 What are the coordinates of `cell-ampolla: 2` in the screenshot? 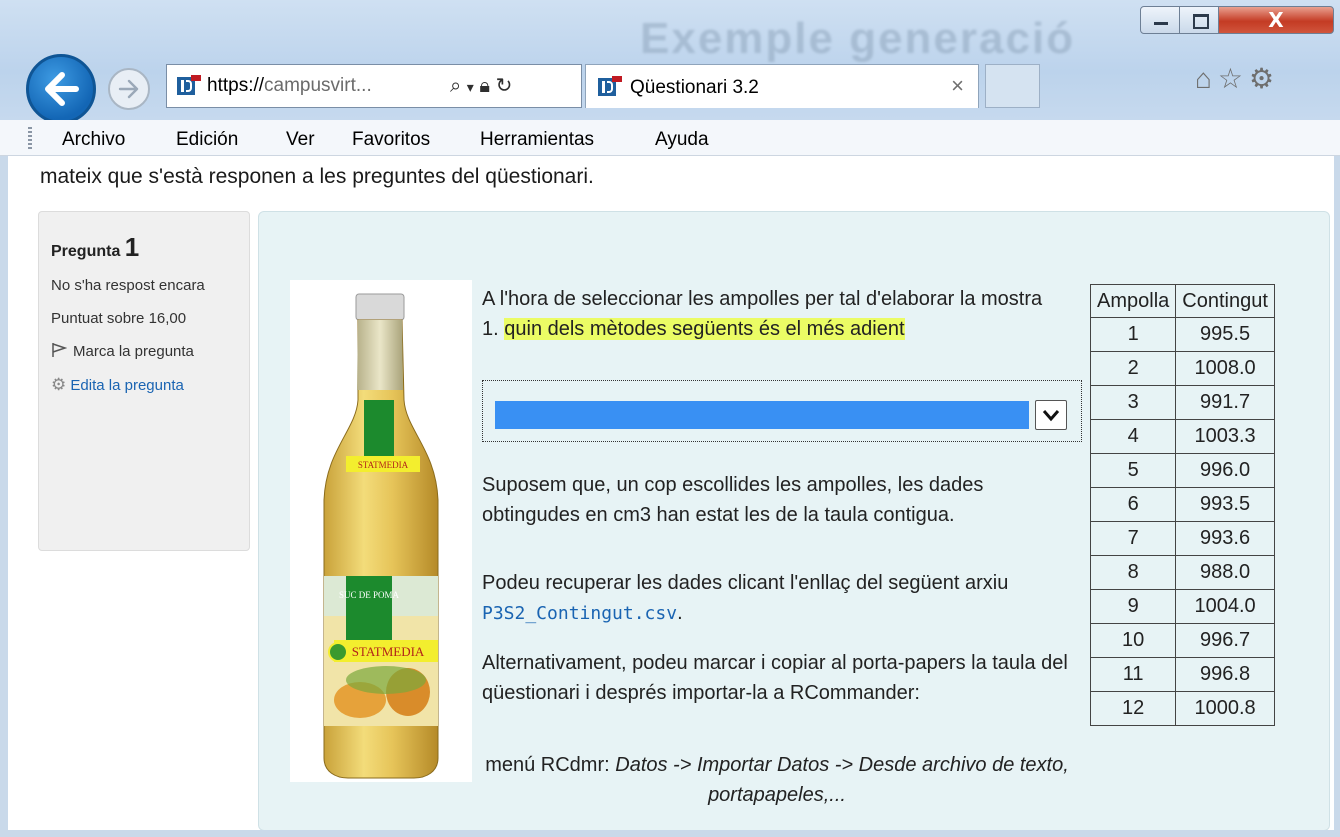 It's located at (1133, 368).